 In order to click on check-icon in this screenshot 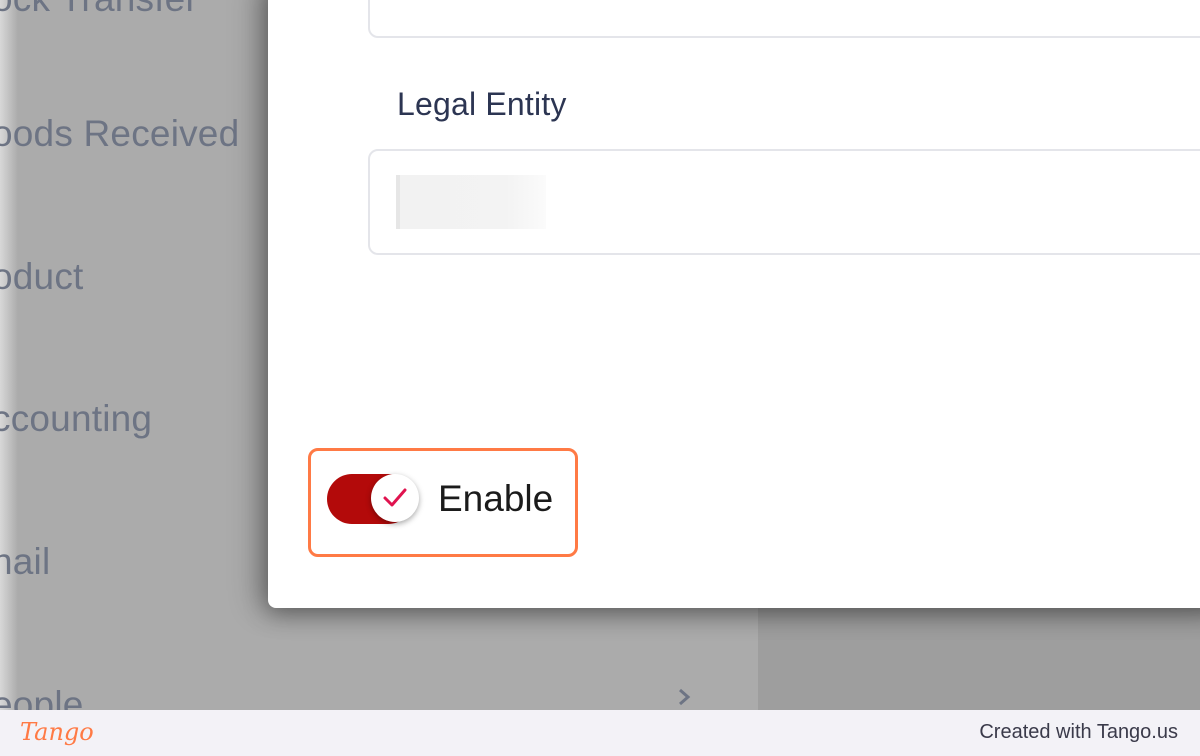, I will do `click(395, 497)`.